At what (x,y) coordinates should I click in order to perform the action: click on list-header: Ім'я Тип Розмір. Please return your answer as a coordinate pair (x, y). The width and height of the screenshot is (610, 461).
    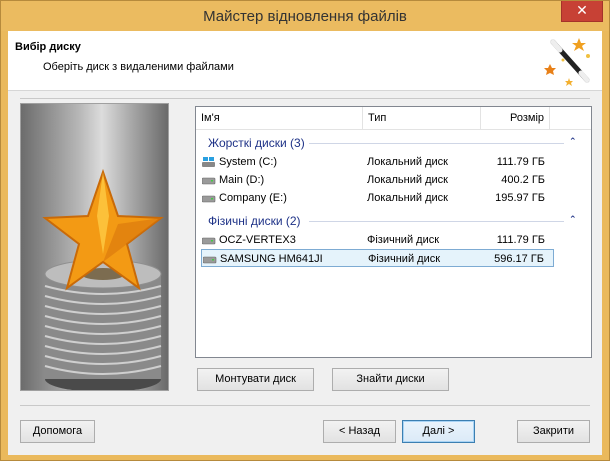
    Looking at the image, I should click on (393, 118).